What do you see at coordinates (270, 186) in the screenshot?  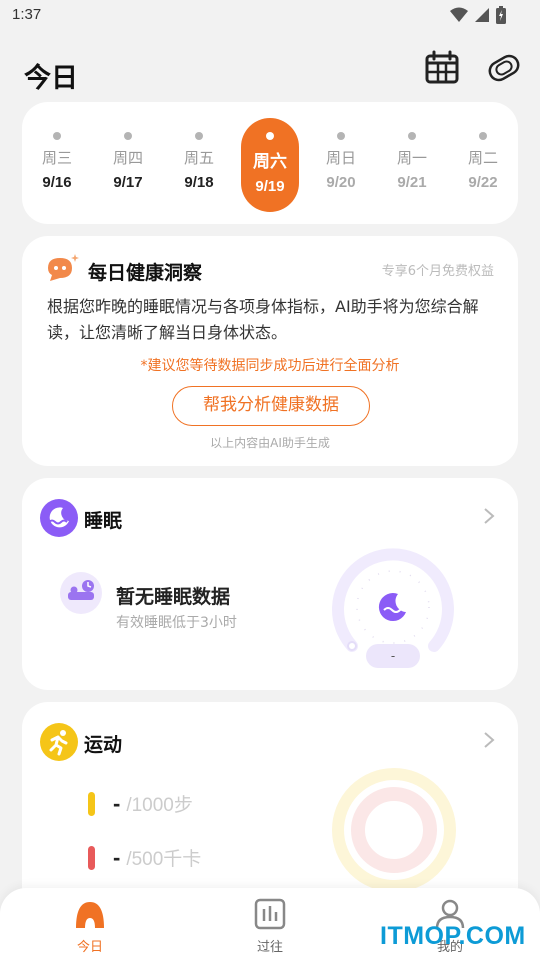 I see `day-date: 9/19` at bounding box center [270, 186].